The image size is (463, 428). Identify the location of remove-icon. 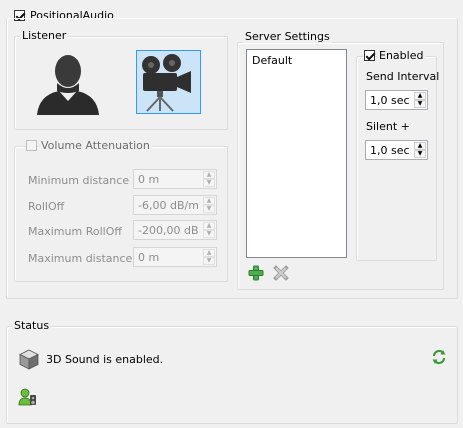
(281, 273).